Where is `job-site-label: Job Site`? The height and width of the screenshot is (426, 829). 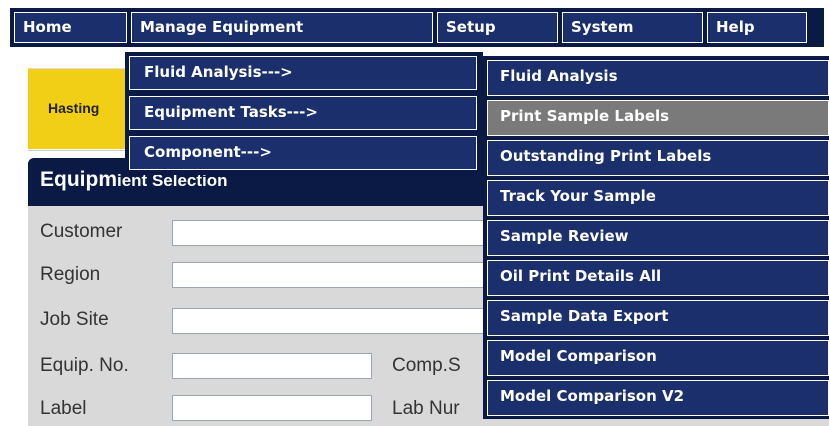
job-site-label: Job Site is located at coordinates (74, 319).